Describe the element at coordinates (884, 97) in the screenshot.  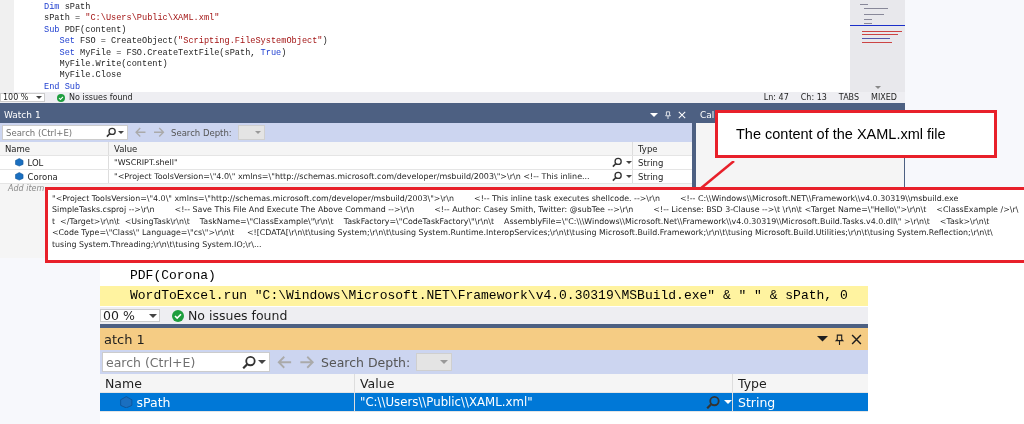
I see `line-endings: MIXED` at that location.